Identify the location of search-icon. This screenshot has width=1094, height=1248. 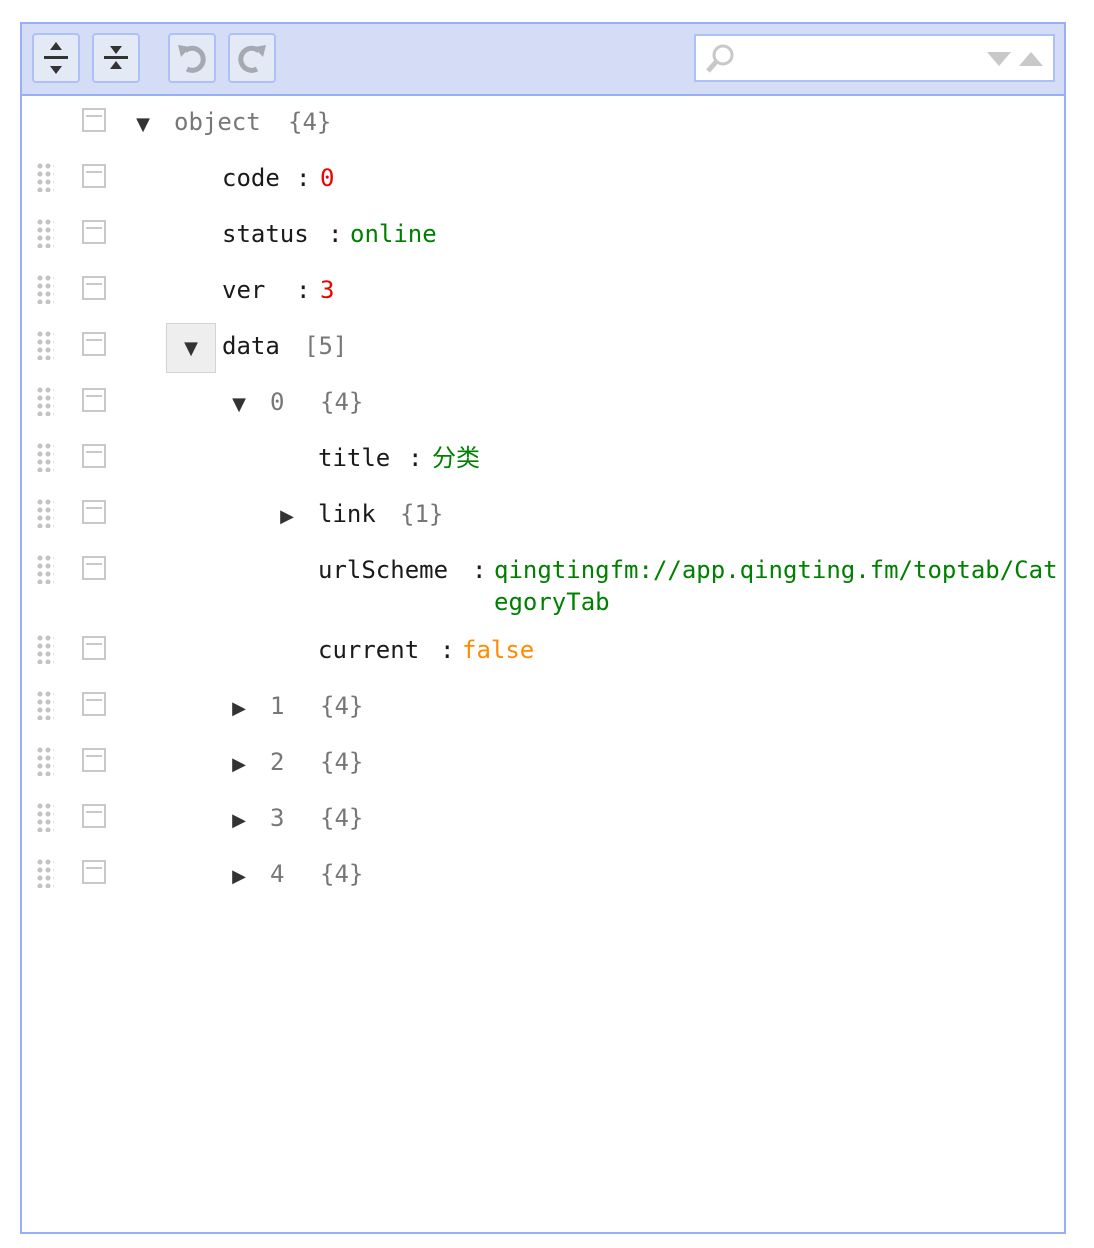
(720, 58).